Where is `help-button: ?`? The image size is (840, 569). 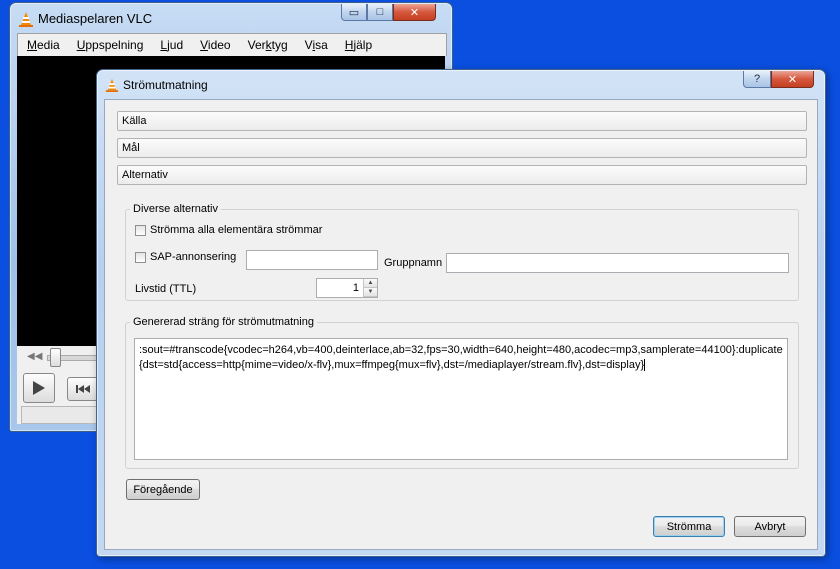
help-button: ? is located at coordinates (757, 79).